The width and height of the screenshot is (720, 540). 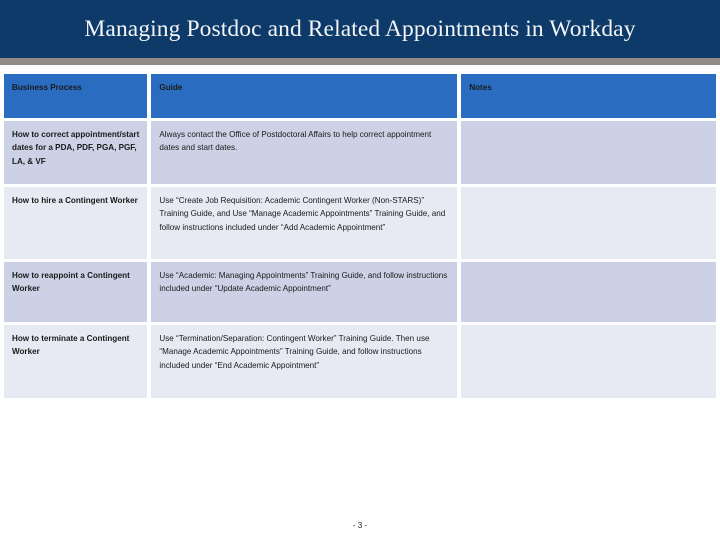 What do you see at coordinates (76, 292) in the screenshot?
I see `cell-business-process: How to reappoint a Contingent Worker` at bounding box center [76, 292].